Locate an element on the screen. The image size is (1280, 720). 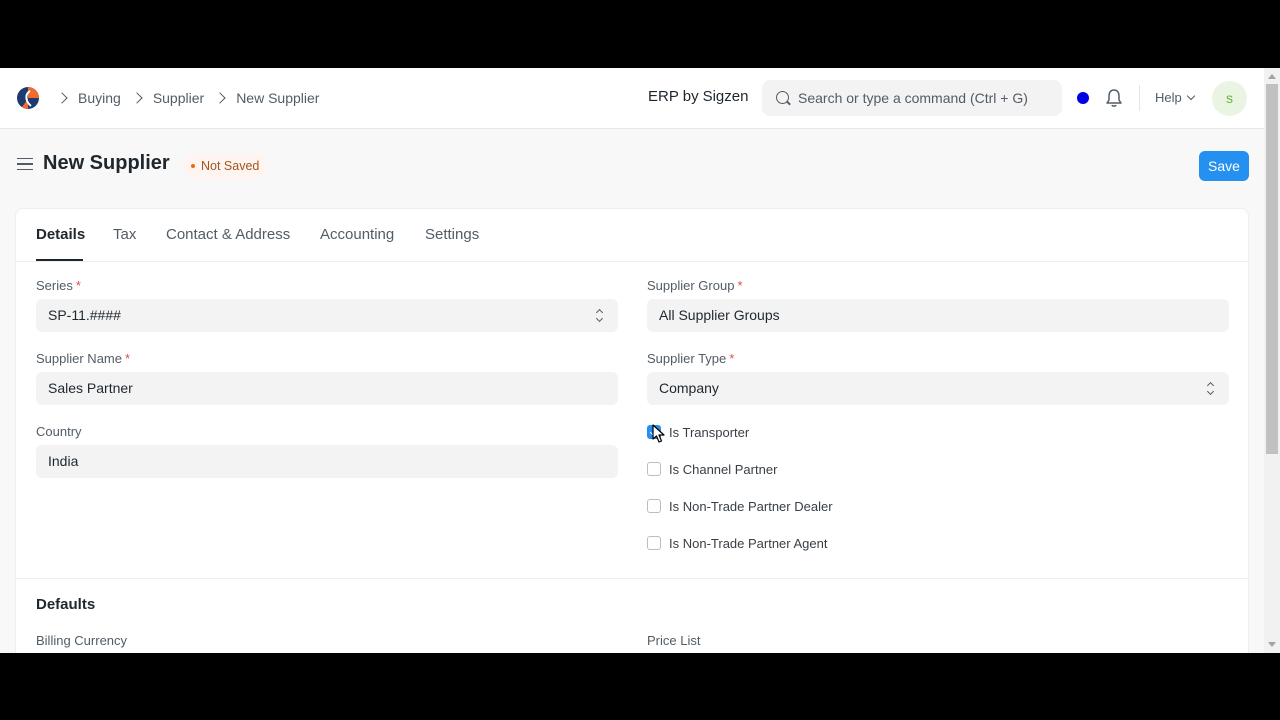
supplier-type-select: Company is located at coordinates (938, 388).